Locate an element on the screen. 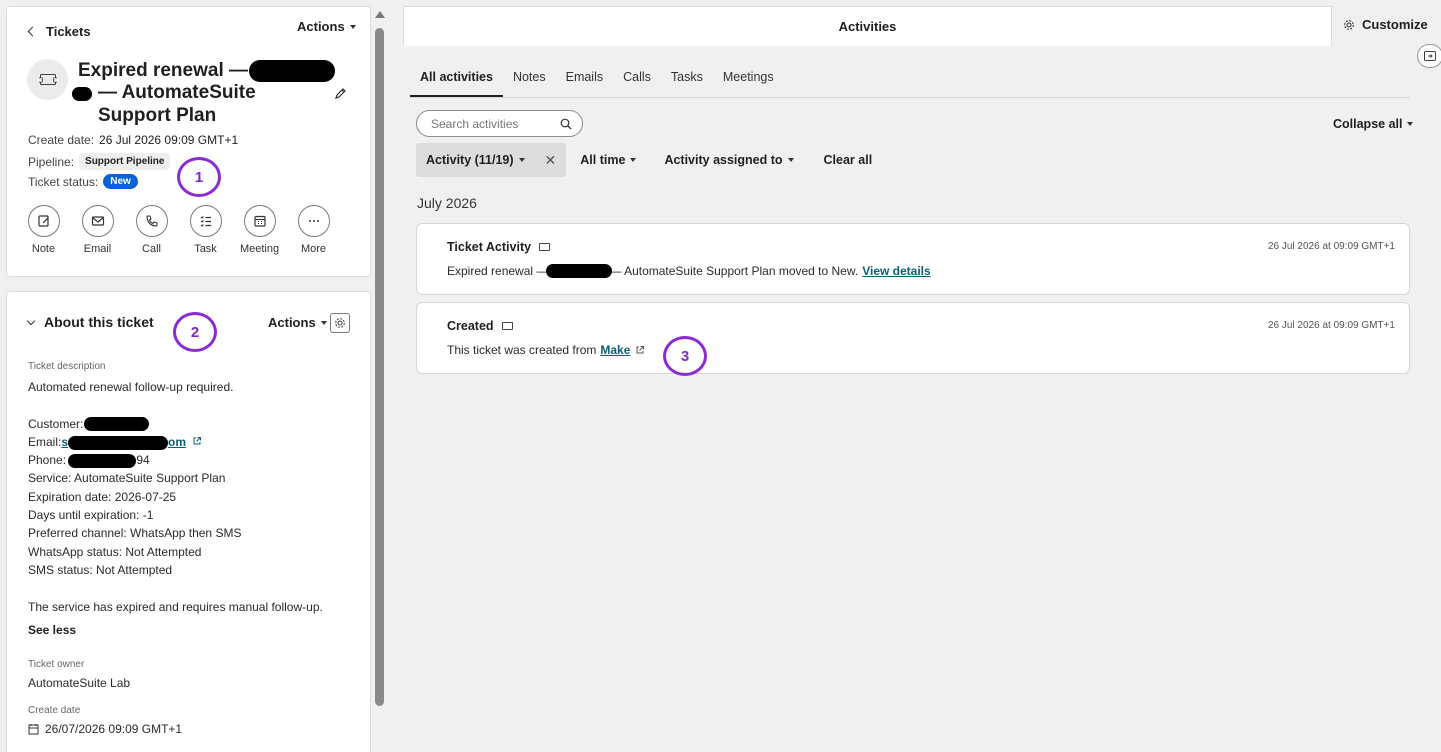  meeting-action: Meeting is located at coordinates (259, 230).